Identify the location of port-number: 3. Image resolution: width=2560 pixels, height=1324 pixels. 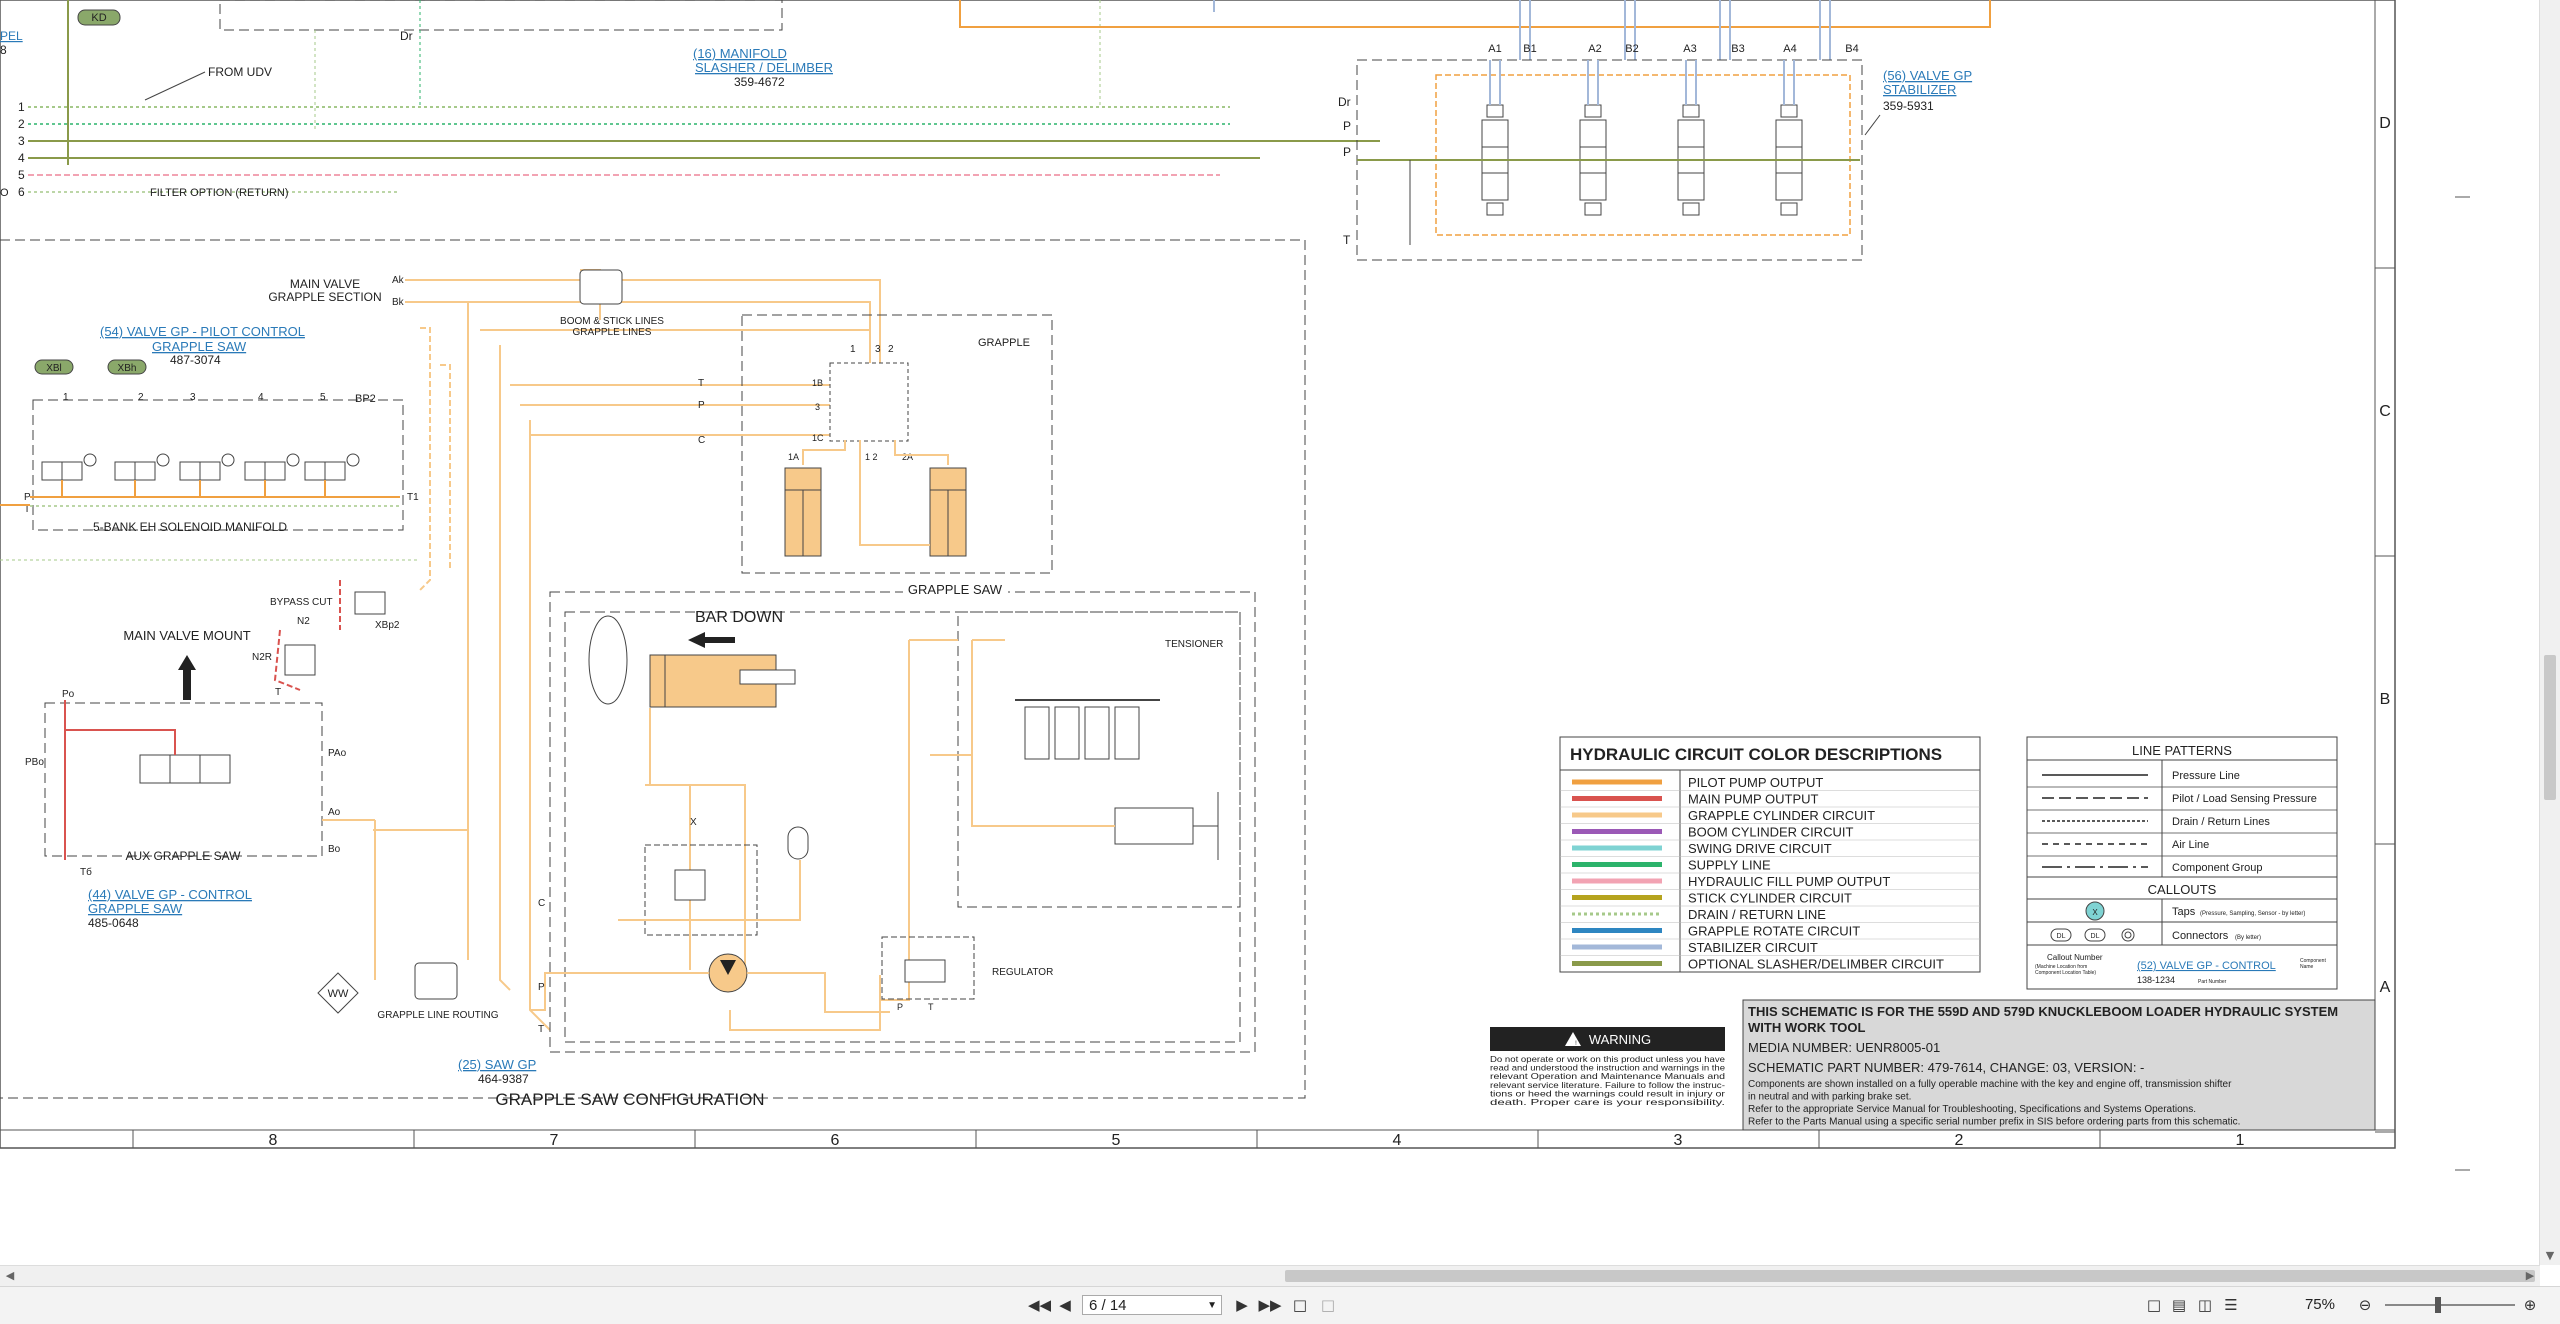
(21, 141).